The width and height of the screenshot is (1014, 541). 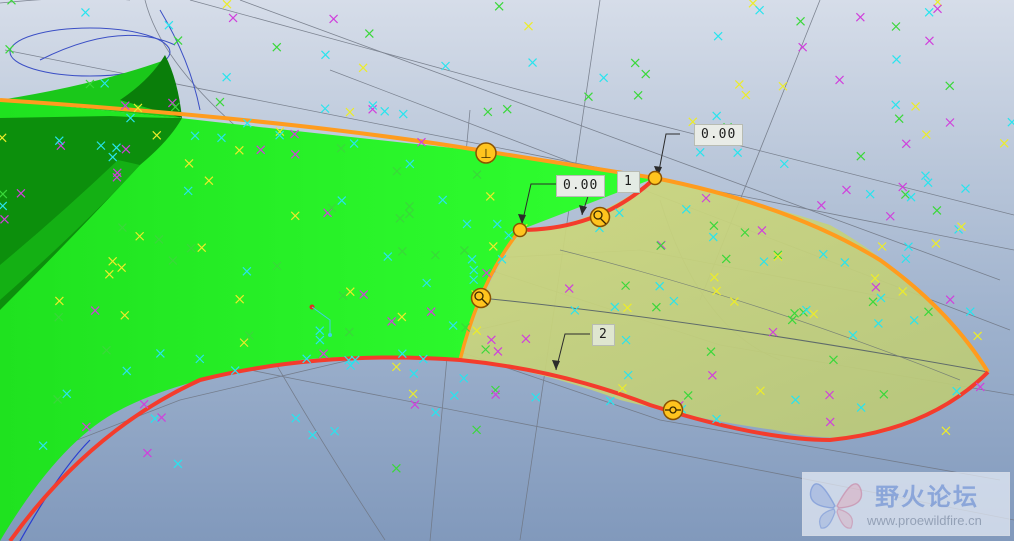 What do you see at coordinates (836, 506) in the screenshot?
I see `butterfly-logo-icon` at bounding box center [836, 506].